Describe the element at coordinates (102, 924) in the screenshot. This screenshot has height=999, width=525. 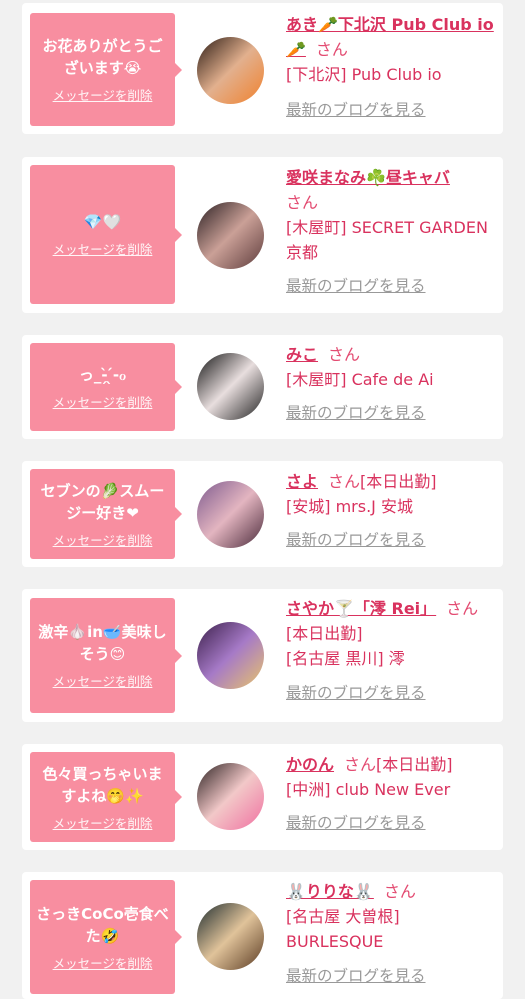
I see `message-text: さっきCoCo壱食べた🤣` at that location.